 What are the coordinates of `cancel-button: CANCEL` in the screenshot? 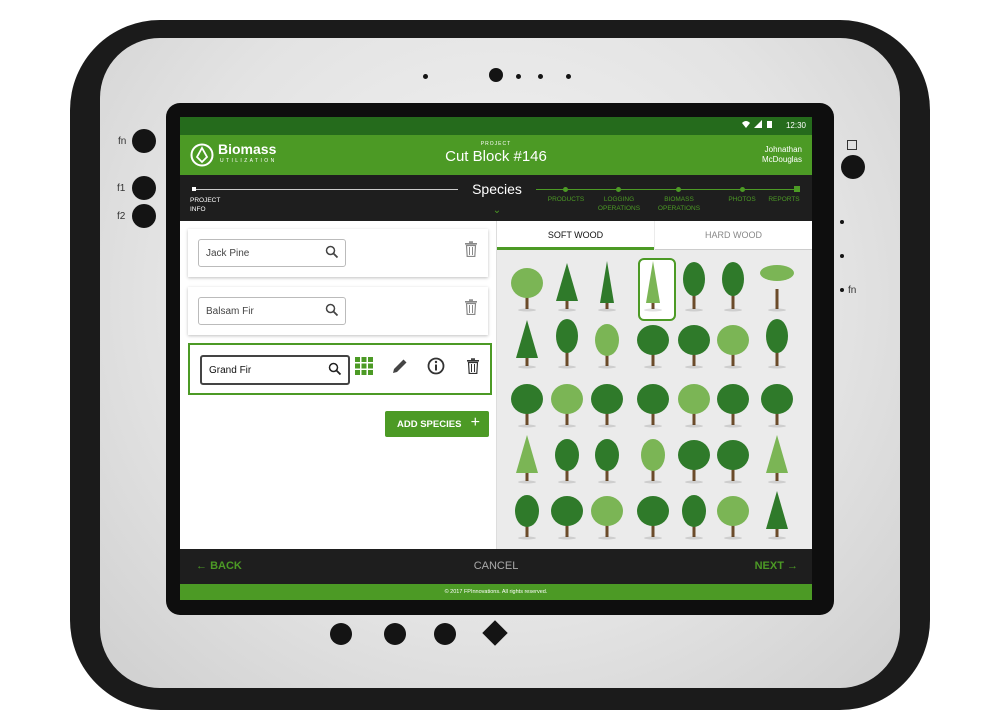 It's located at (496, 566).